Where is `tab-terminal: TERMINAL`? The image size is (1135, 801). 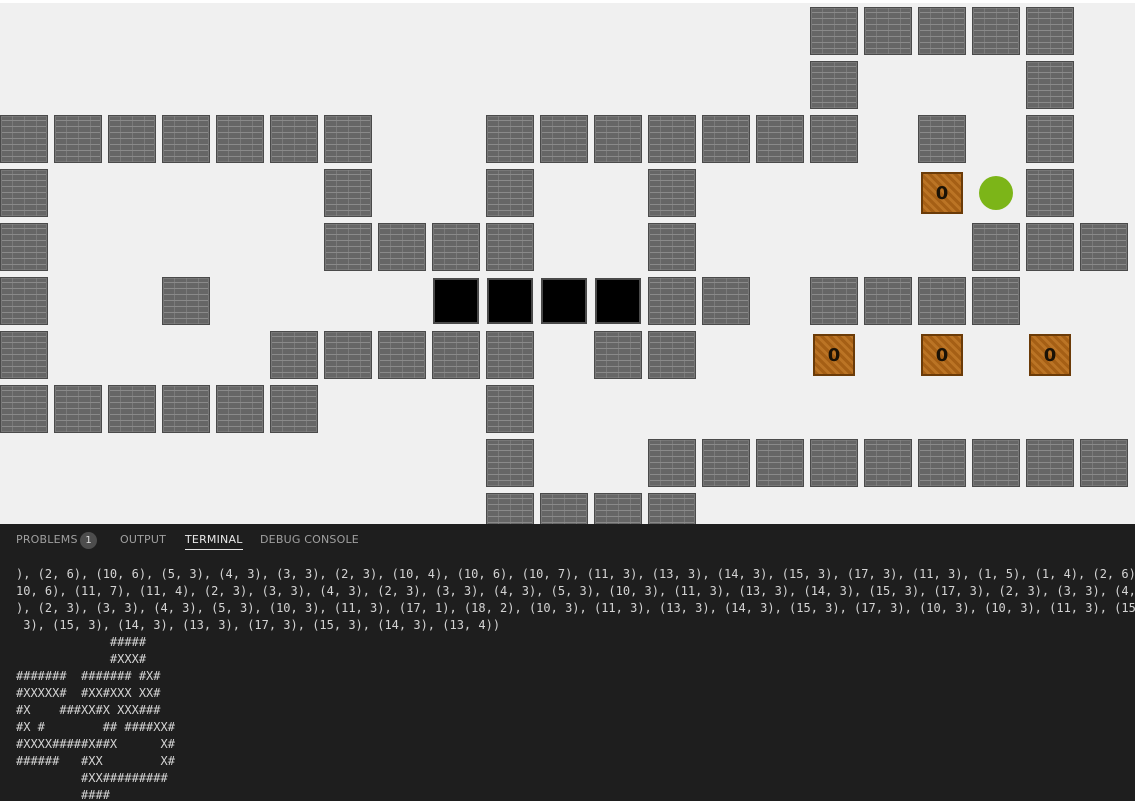 tab-terminal: TERMINAL is located at coordinates (214, 541).